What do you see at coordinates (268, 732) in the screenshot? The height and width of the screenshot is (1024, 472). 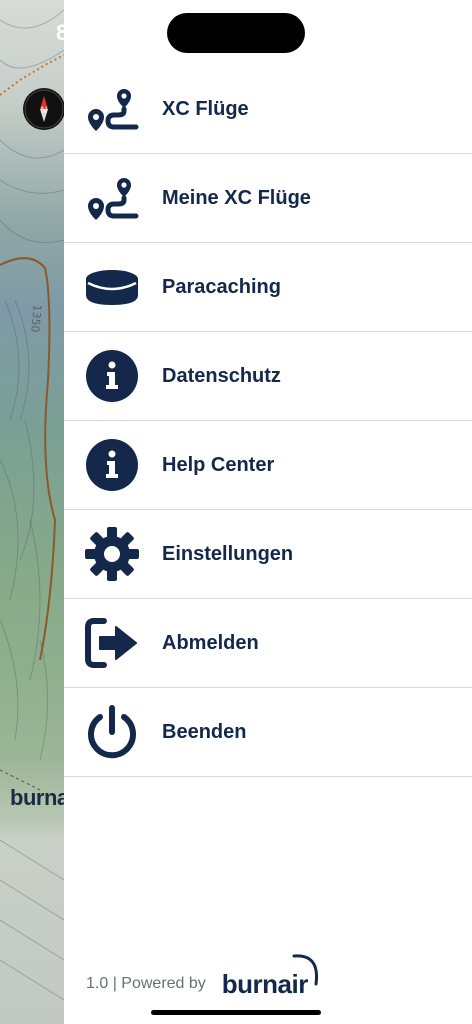 I see `menu-item-beenden: Beenden` at bounding box center [268, 732].